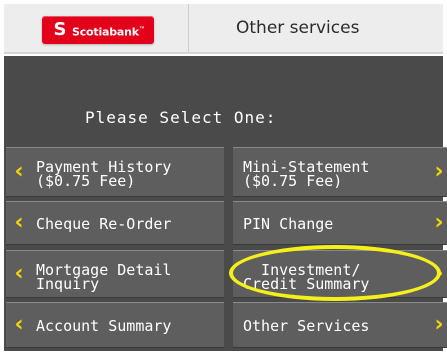  Describe the element at coordinates (340, 223) in the screenshot. I see `pin-change-button: PIN Change ›` at that location.